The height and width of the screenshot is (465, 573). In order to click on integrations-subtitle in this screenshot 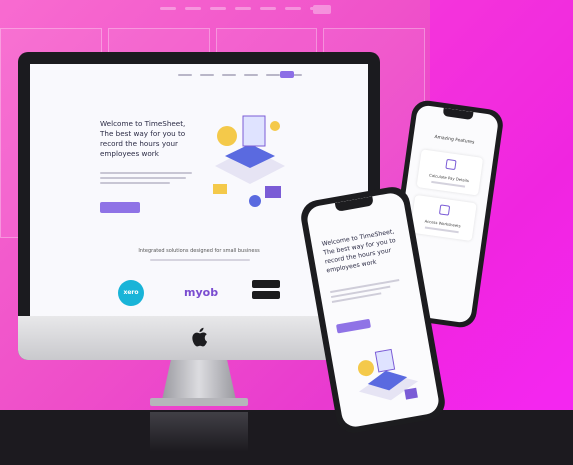, I will do `click(200, 260)`.